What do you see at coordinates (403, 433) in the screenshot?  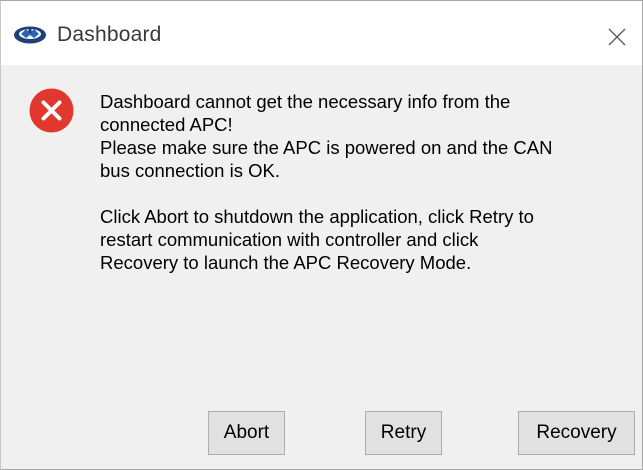 I see `retry-button: Retry` at bounding box center [403, 433].